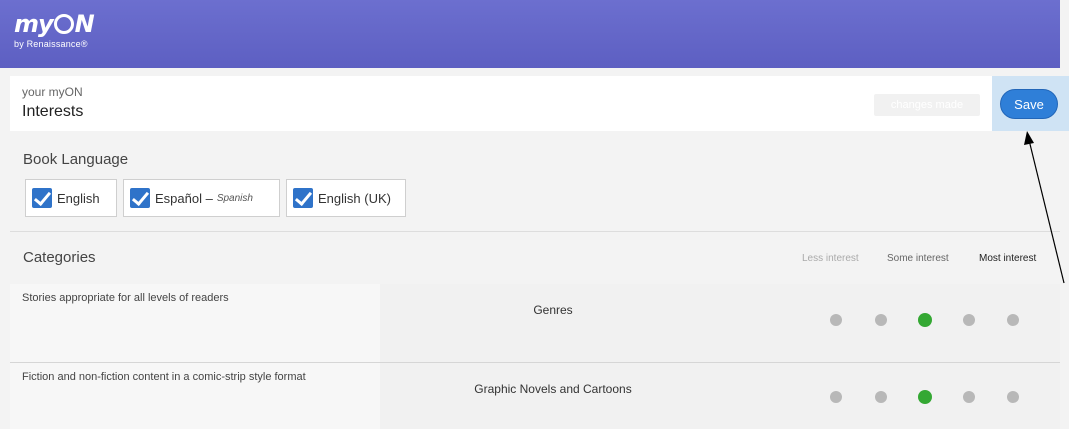  I want to click on language-sublabel: Spanish, so click(234, 198).